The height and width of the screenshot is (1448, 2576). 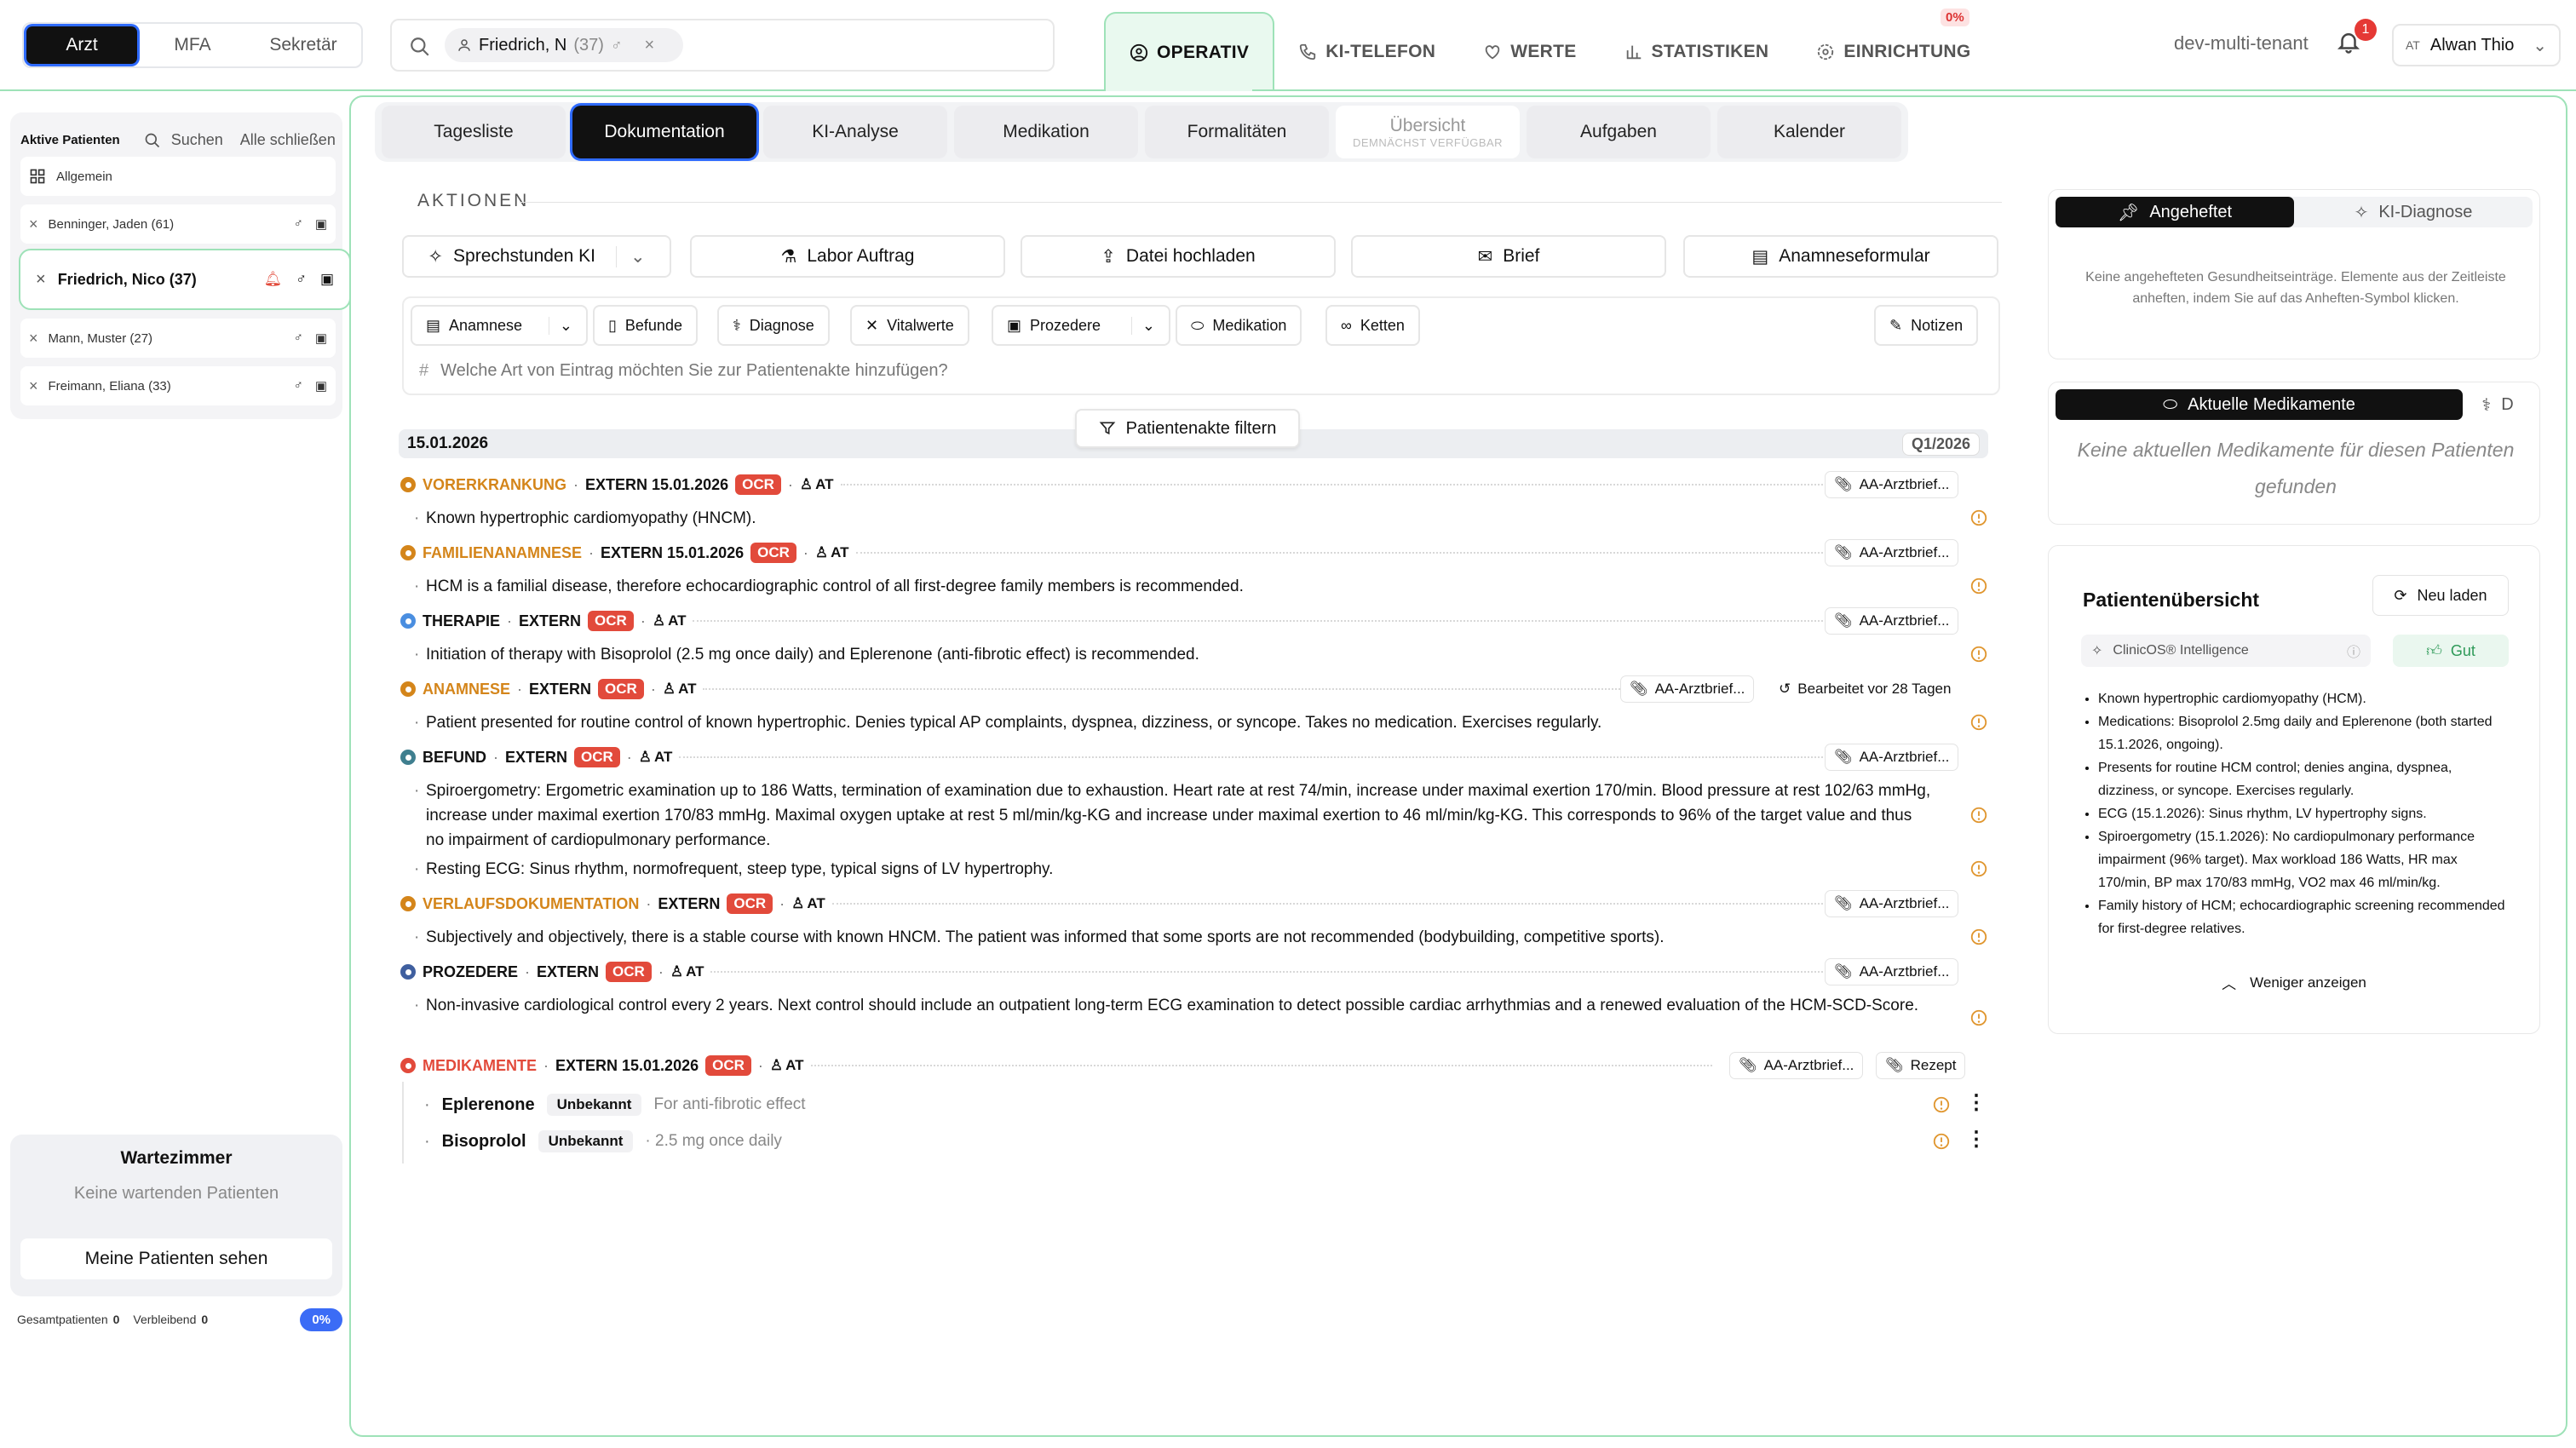 I want to click on my-patients-button: Meine Patienten sehen, so click(x=176, y=1259).